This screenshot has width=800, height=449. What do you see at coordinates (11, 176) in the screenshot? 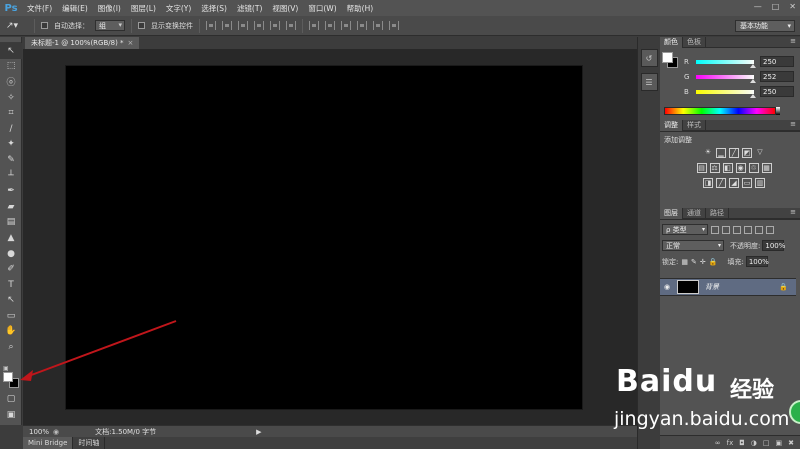
I see `clone-stamp-tool-icon: ┴` at bounding box center [11, 176].